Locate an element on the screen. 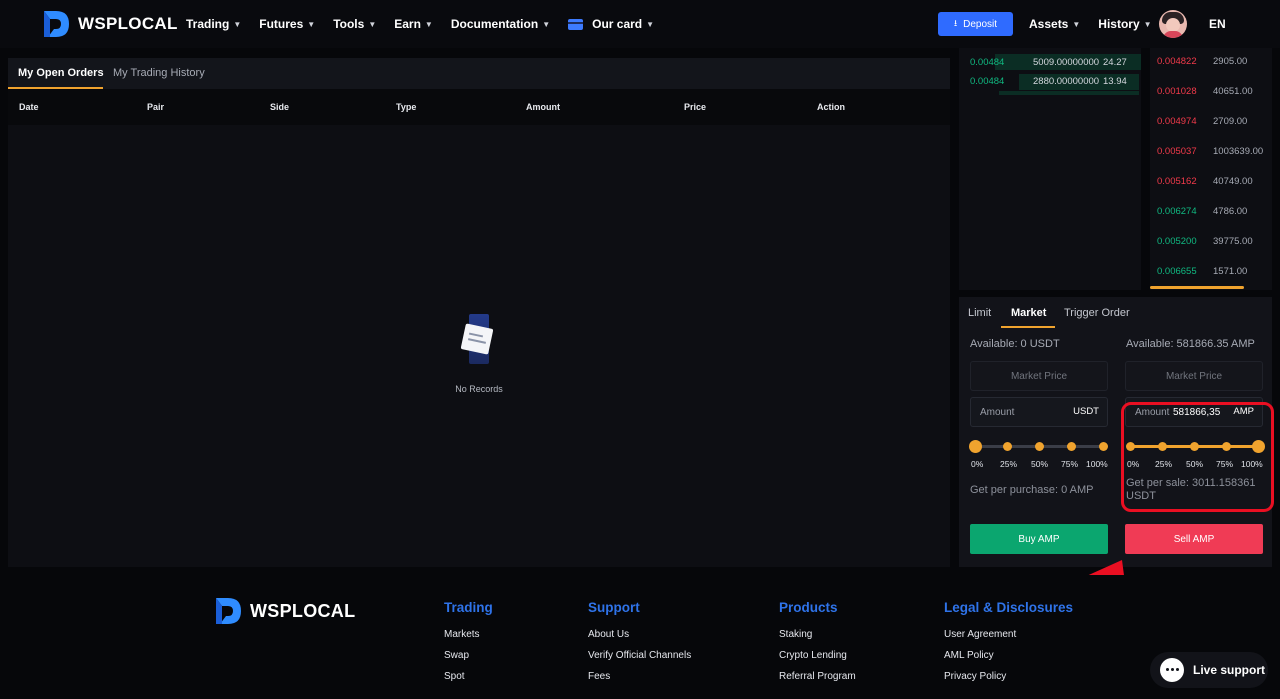  trade-price: 0.005200 is located at coordinates (1177, 241).